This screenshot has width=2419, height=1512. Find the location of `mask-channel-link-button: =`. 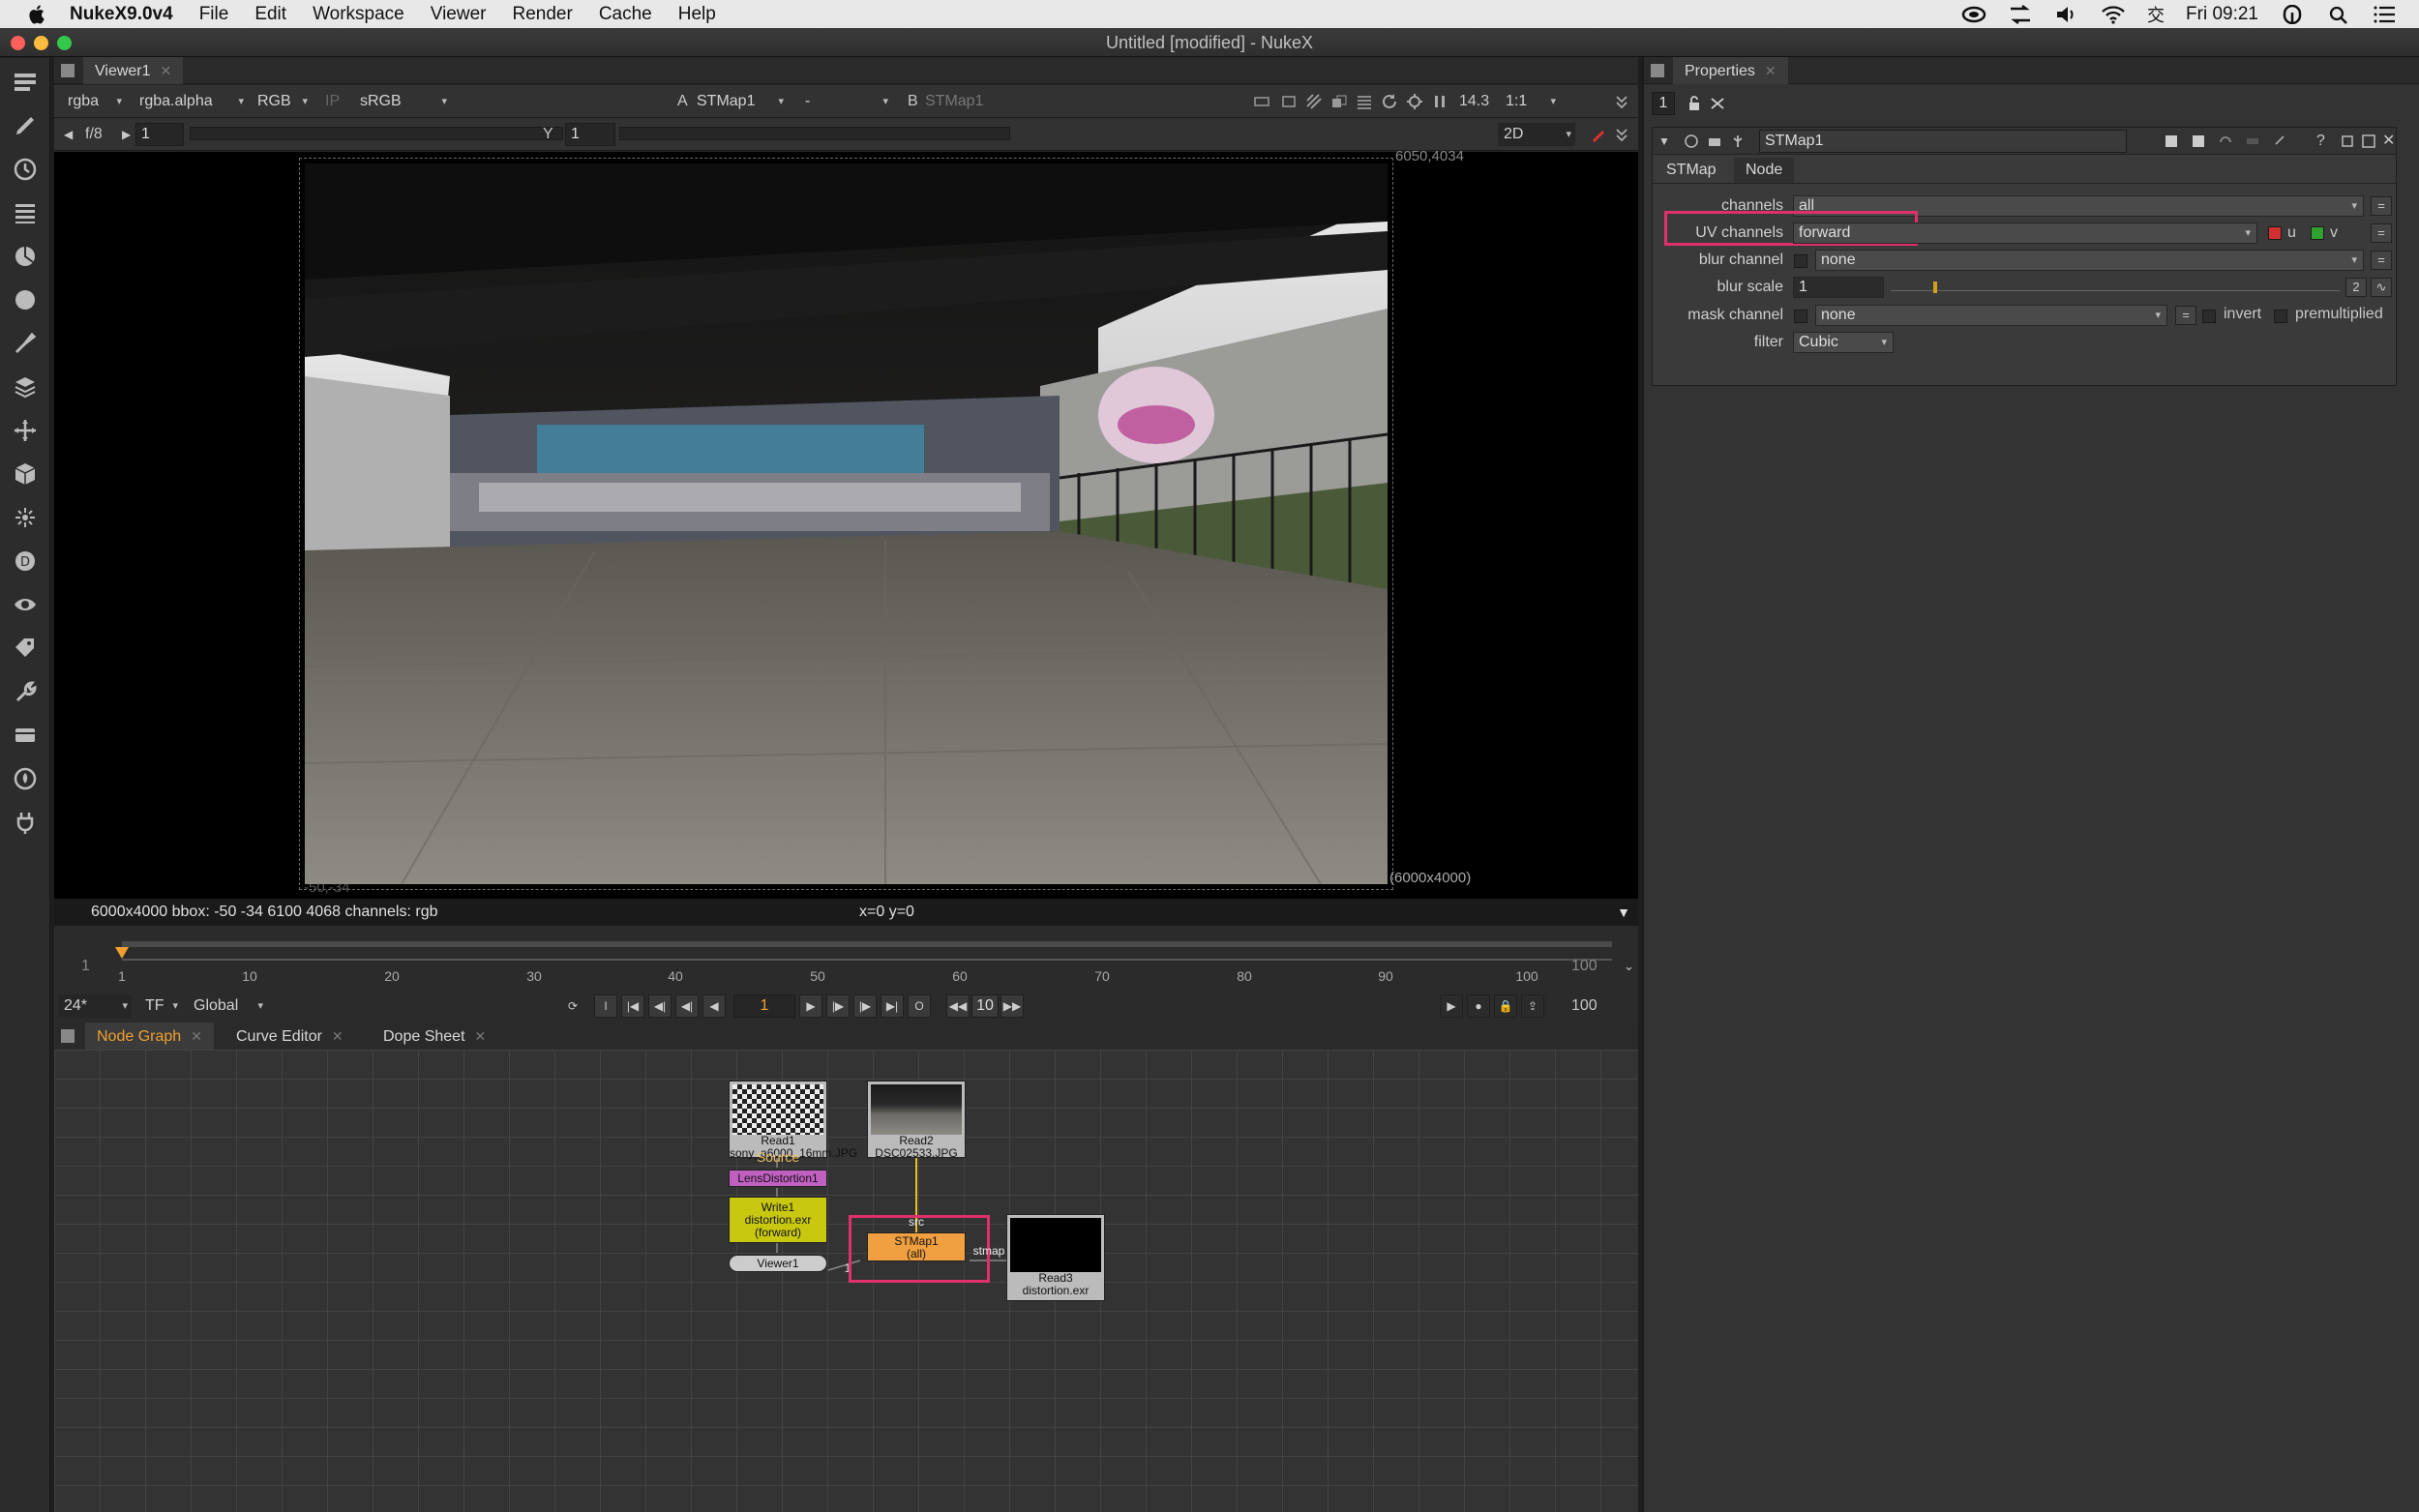

mask-channel-link-button: = is located at coordinates (2186, 316).